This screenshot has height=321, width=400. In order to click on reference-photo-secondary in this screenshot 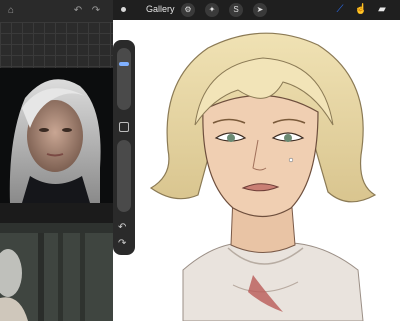, I will do `click(56, 272)`.